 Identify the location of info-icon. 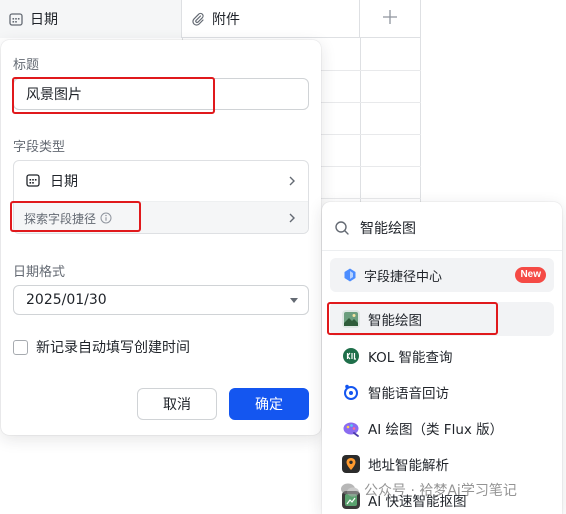
(106, 218).